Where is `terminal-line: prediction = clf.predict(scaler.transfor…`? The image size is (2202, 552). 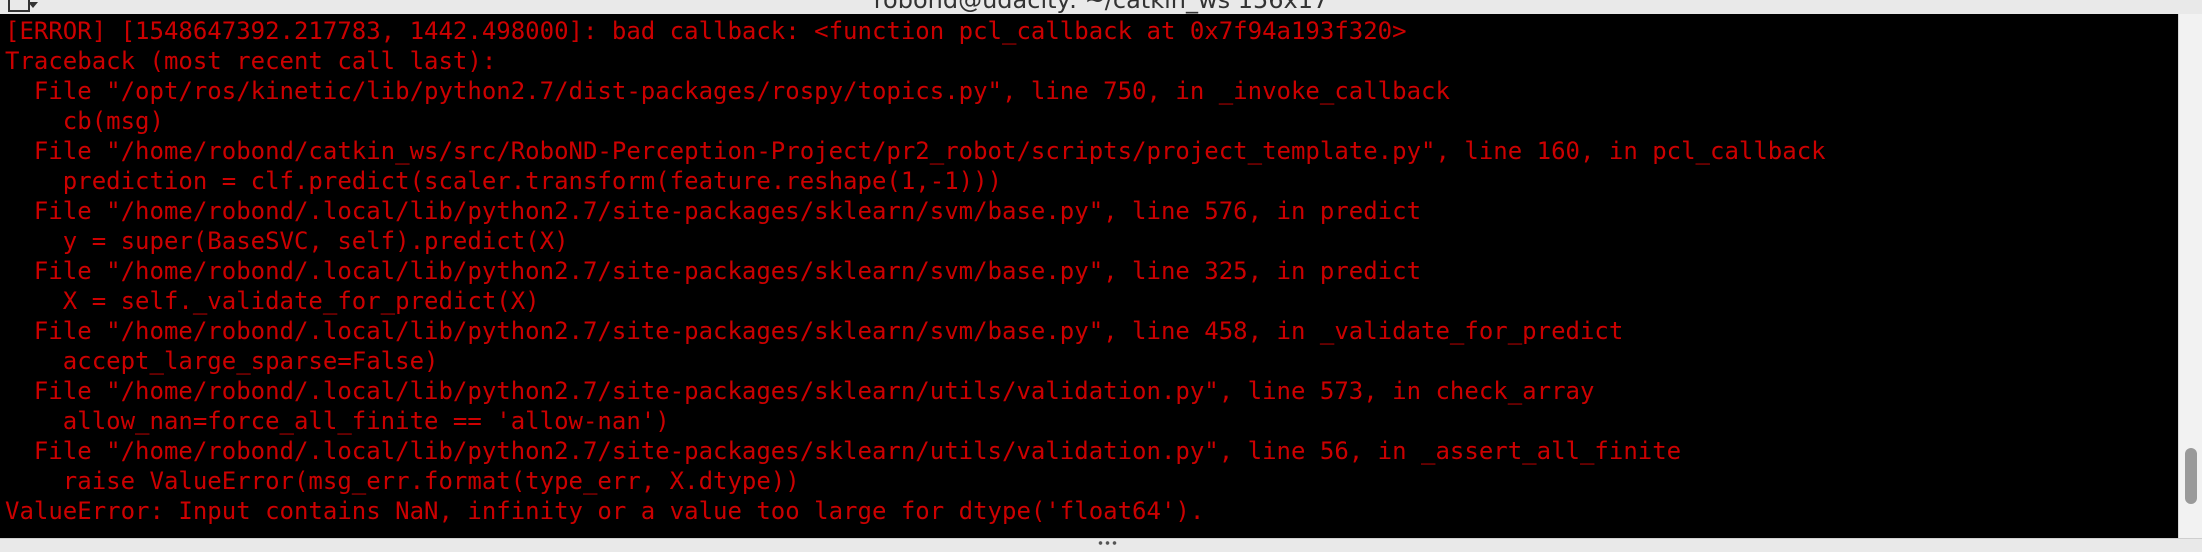
terminal-line: prediction = clf.predict(scaler.transfor… is located at coordinates (503, 181).